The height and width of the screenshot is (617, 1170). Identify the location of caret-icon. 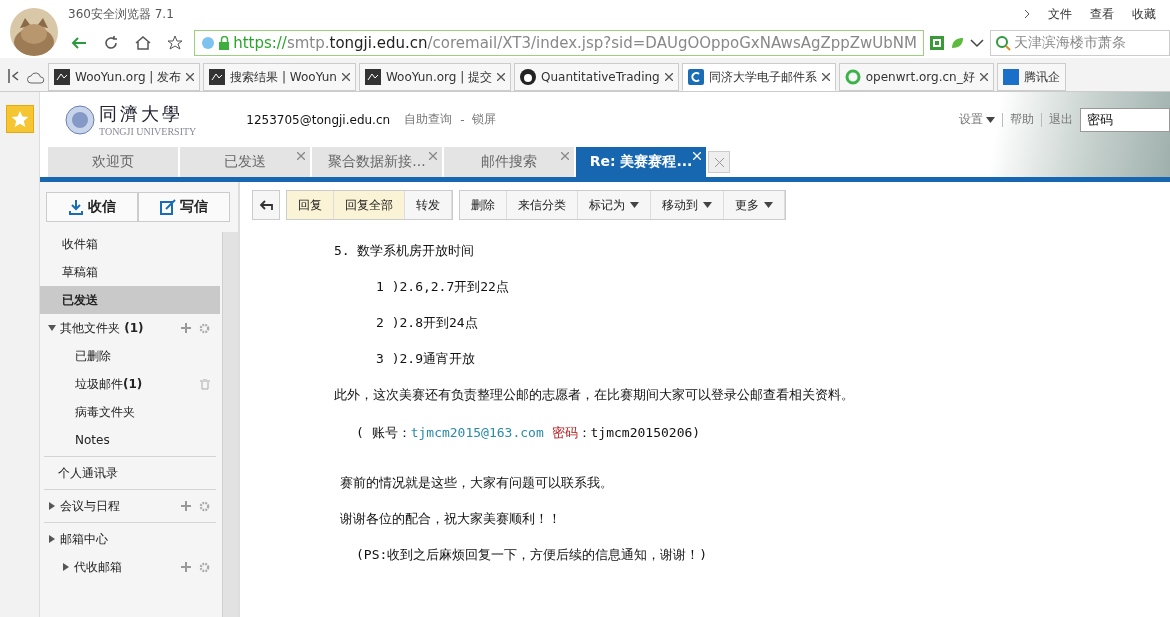
(990, 119).